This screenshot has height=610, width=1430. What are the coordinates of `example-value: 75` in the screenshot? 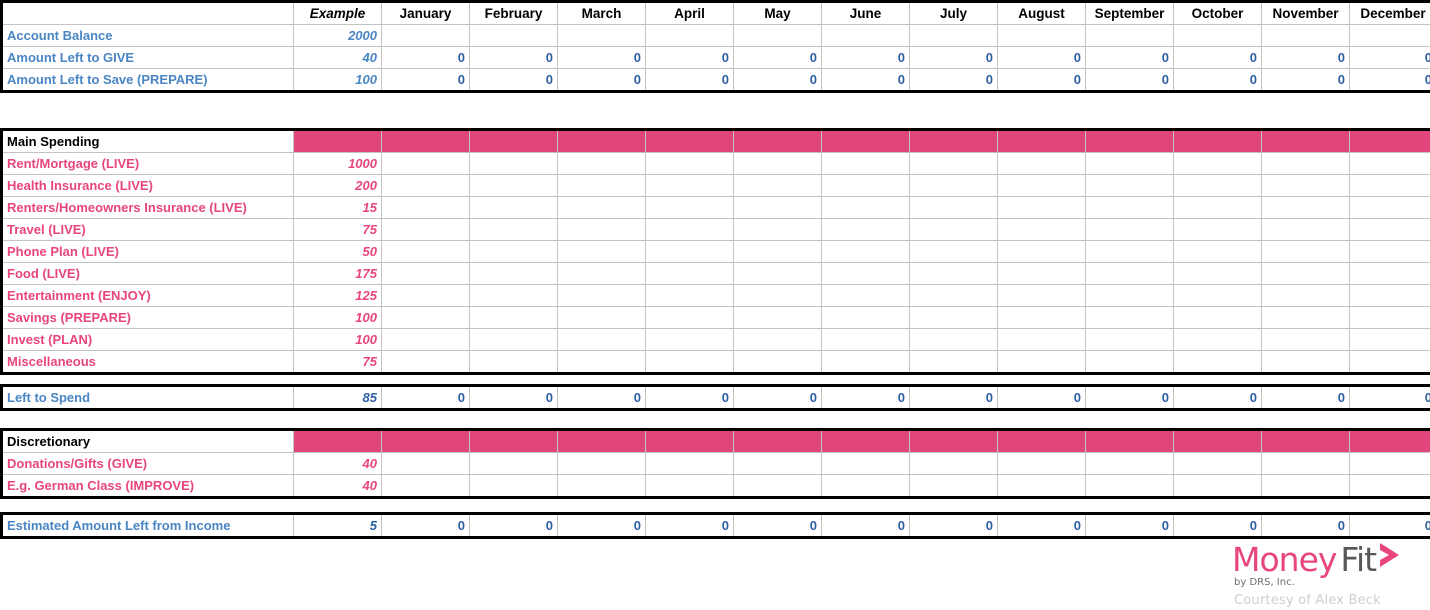 It's located at (337, 362).